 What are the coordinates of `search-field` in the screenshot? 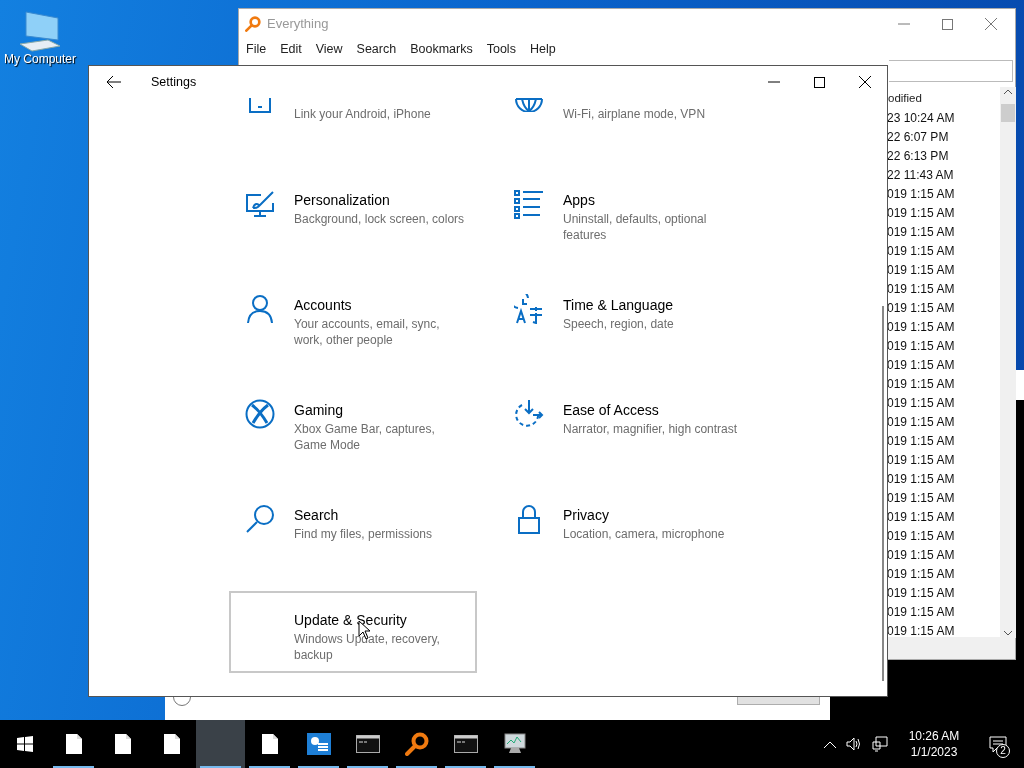 It's located at (951, 71).